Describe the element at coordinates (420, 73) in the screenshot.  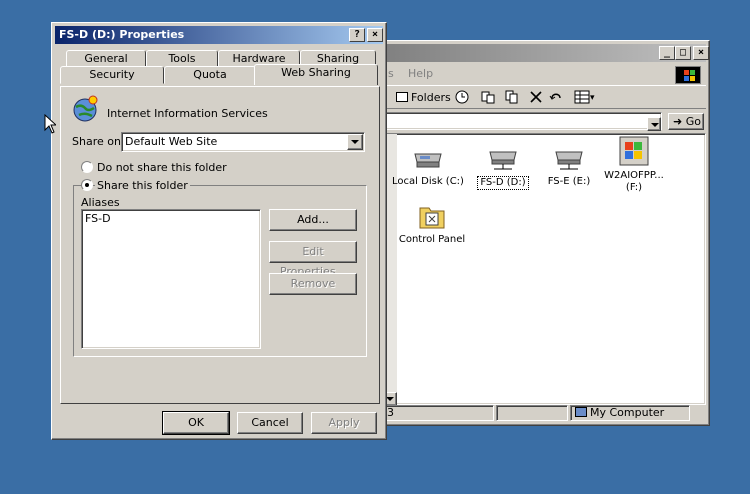
I see `menu-help: Help` at that location.